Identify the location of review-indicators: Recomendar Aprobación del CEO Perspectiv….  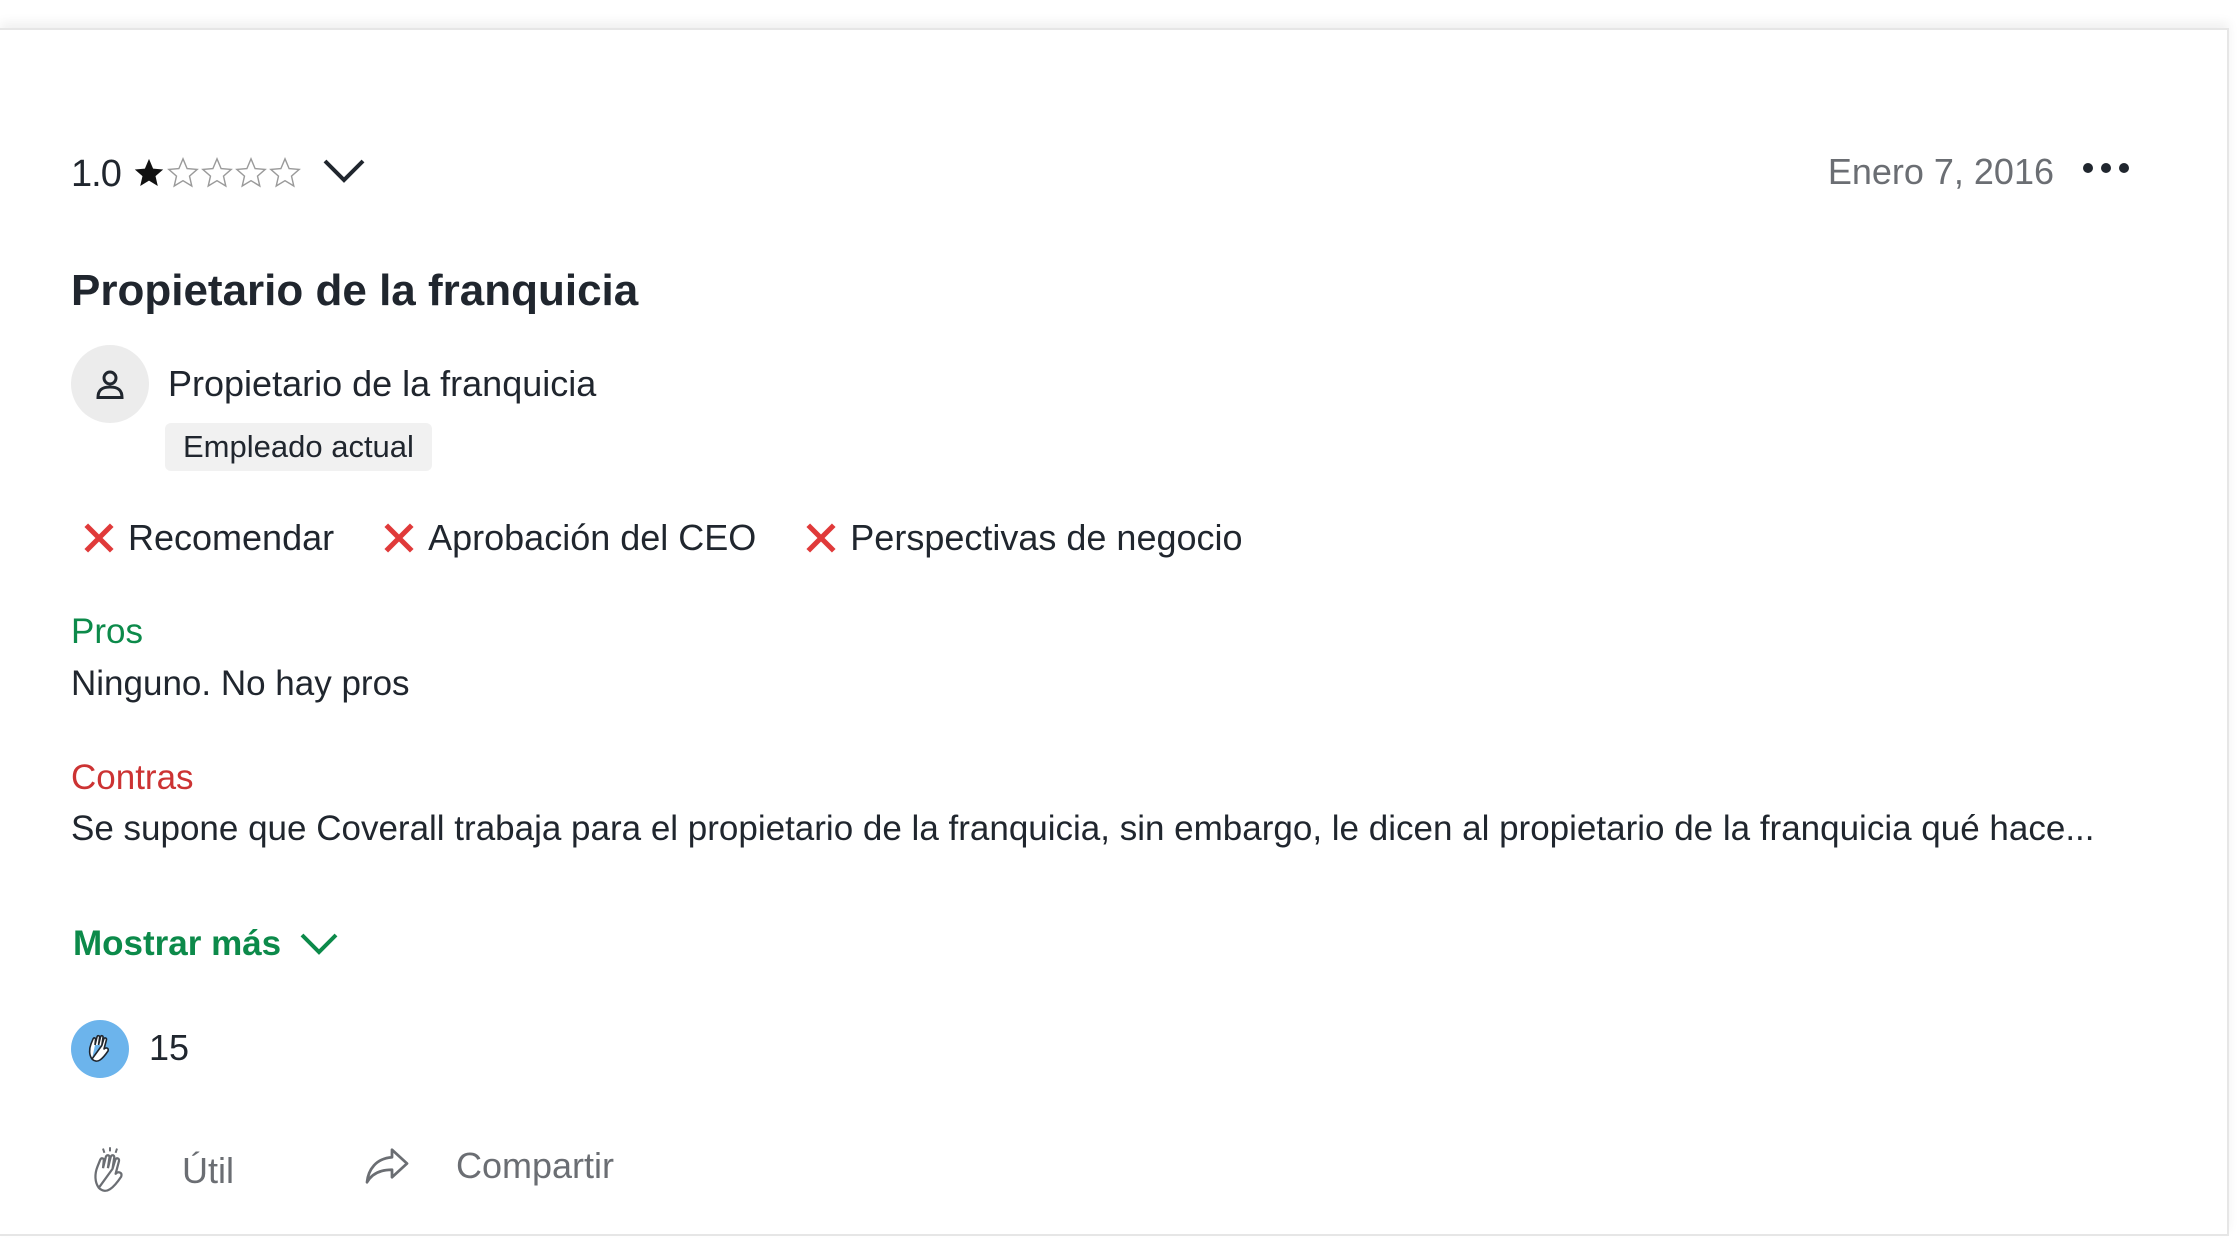
(686, 538).